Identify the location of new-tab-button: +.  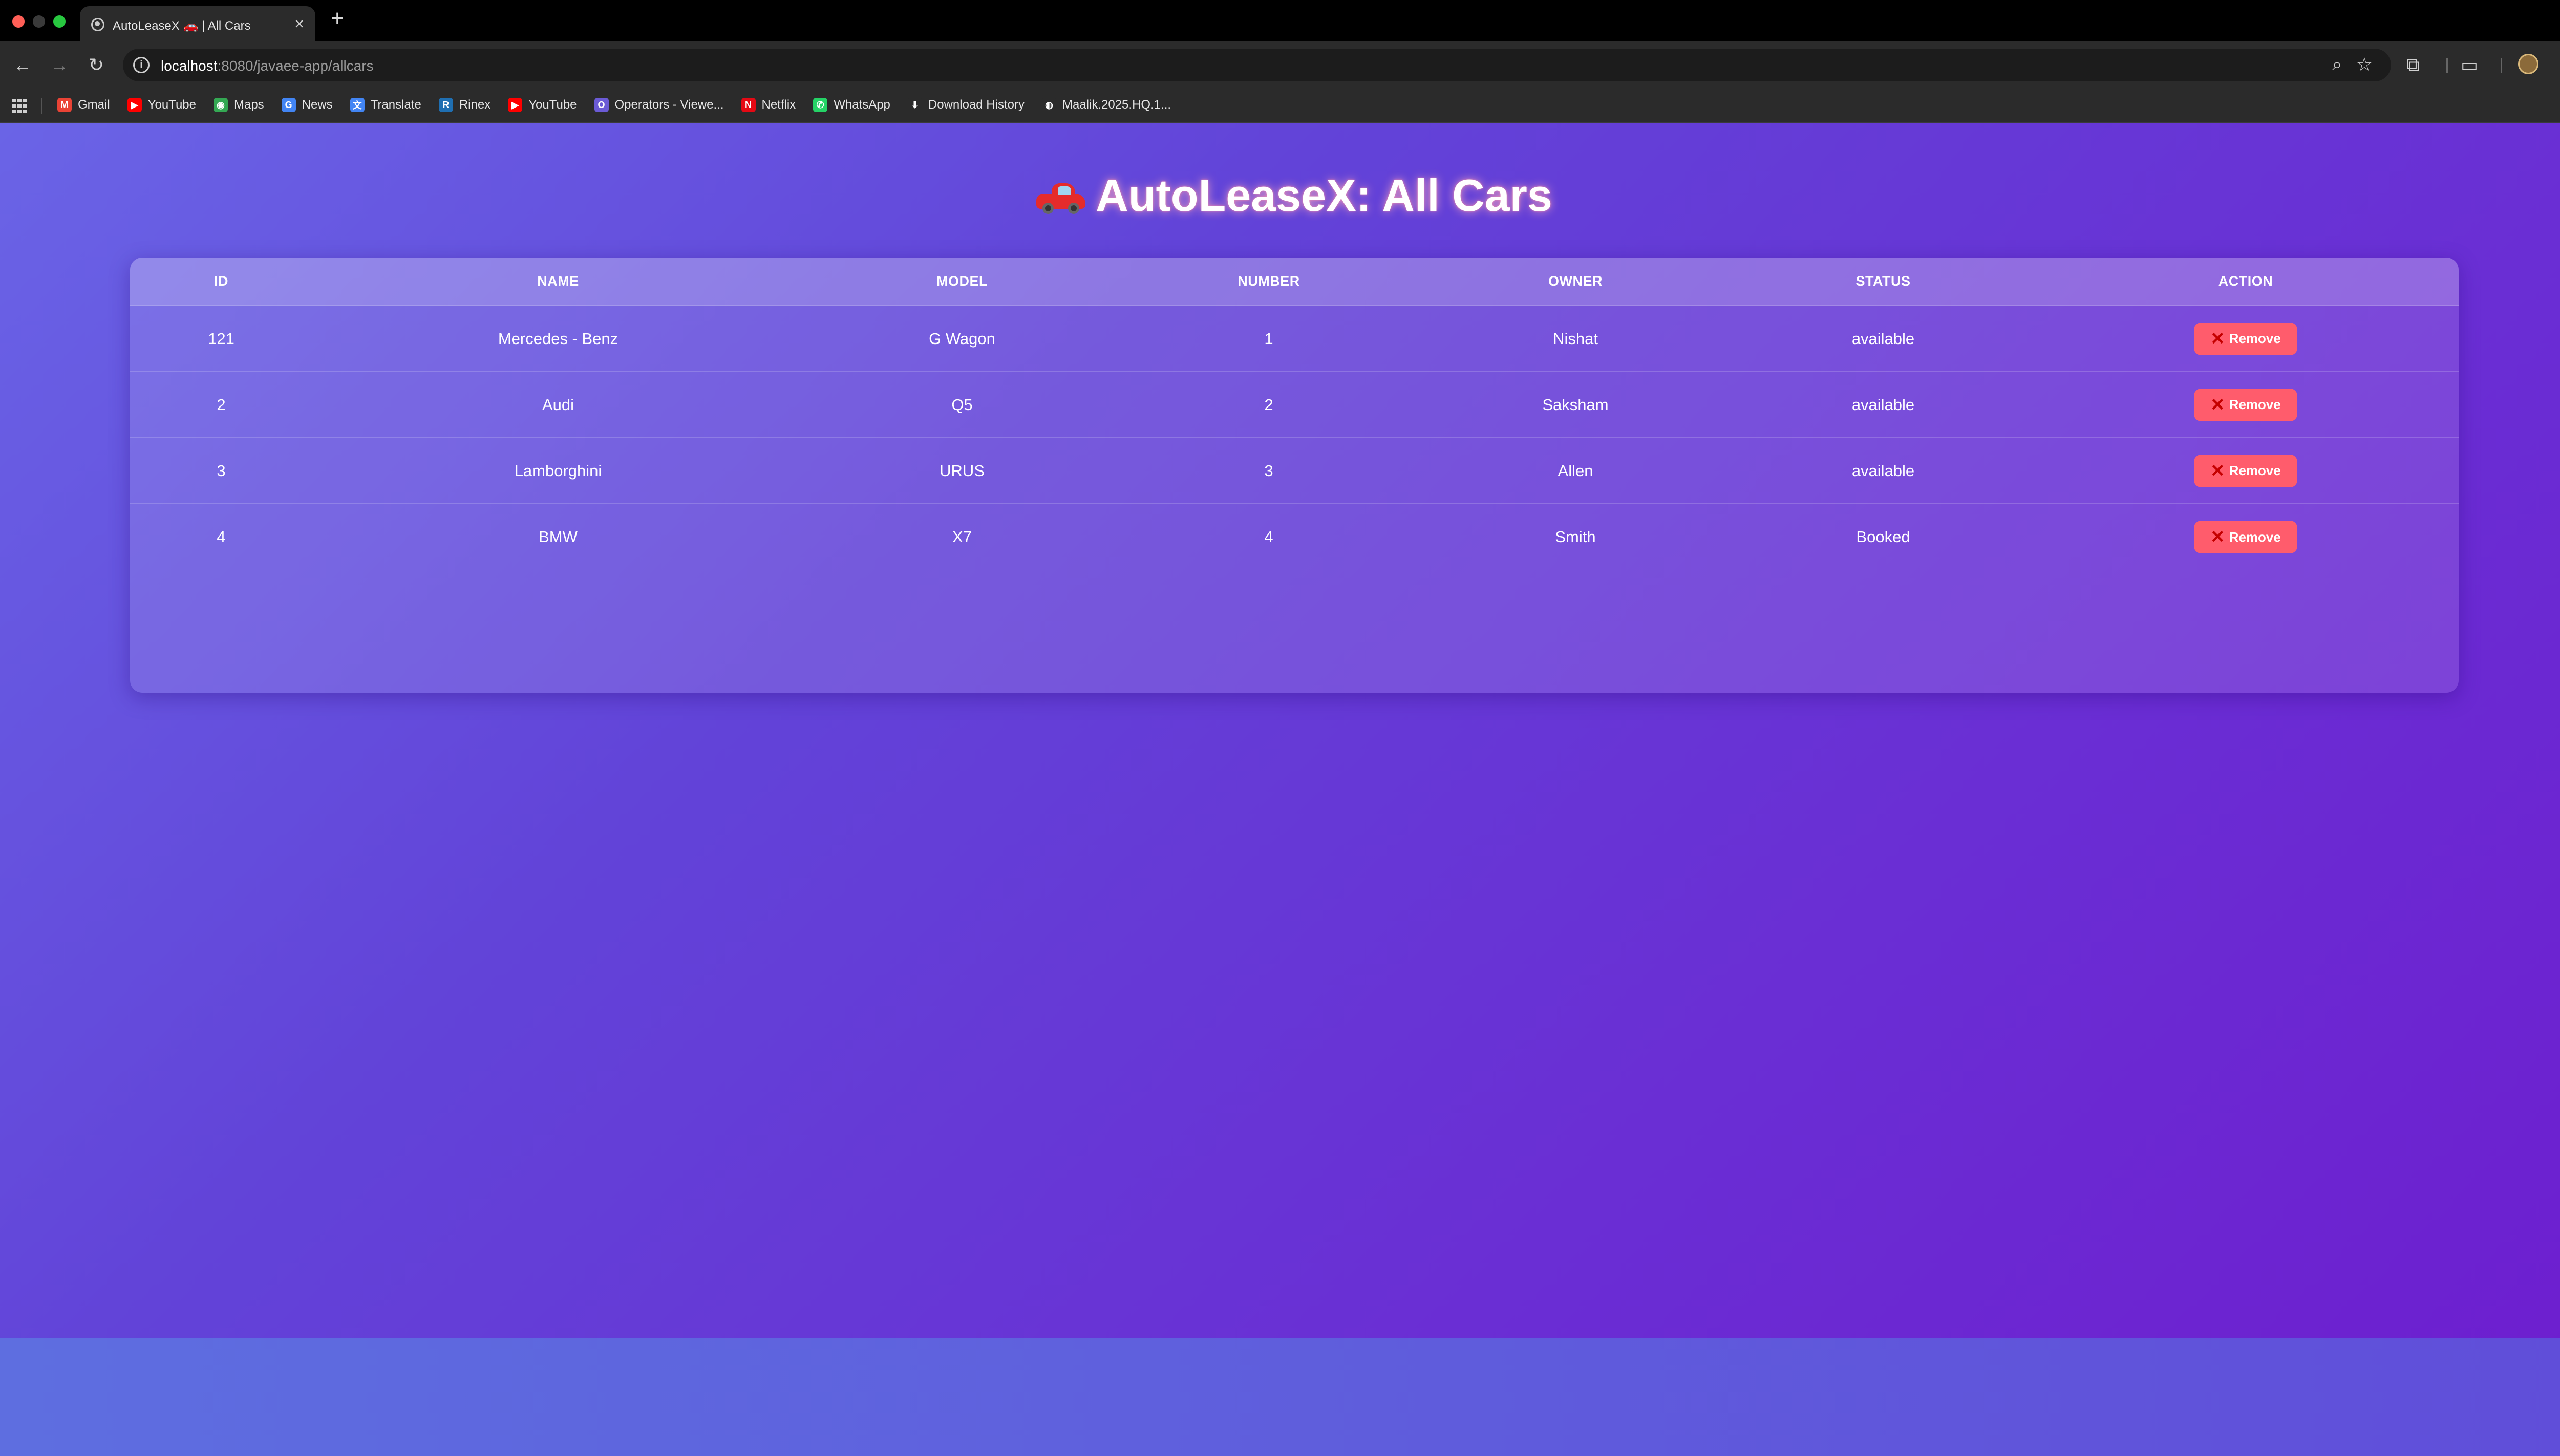
(337, 18).